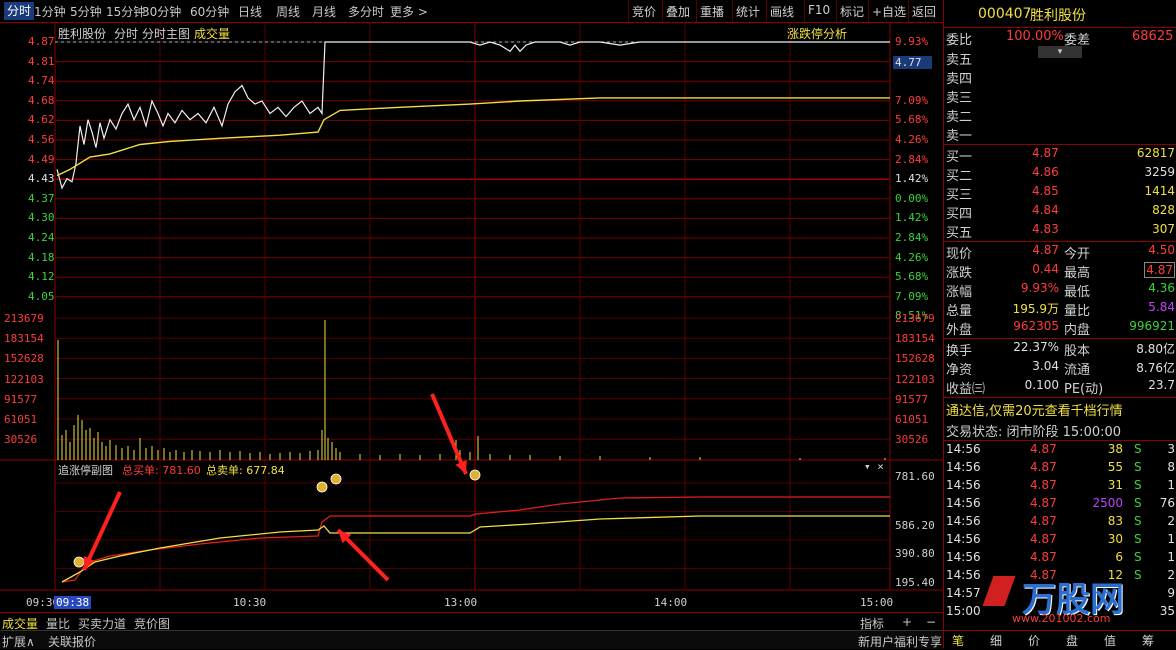 The image size is (1176, 650). What do you see at coordinates (1079, 600) in the screenshot?
I see `watermark-logo: 万股网 www.201002.com` at bounding box center [1079, 600].